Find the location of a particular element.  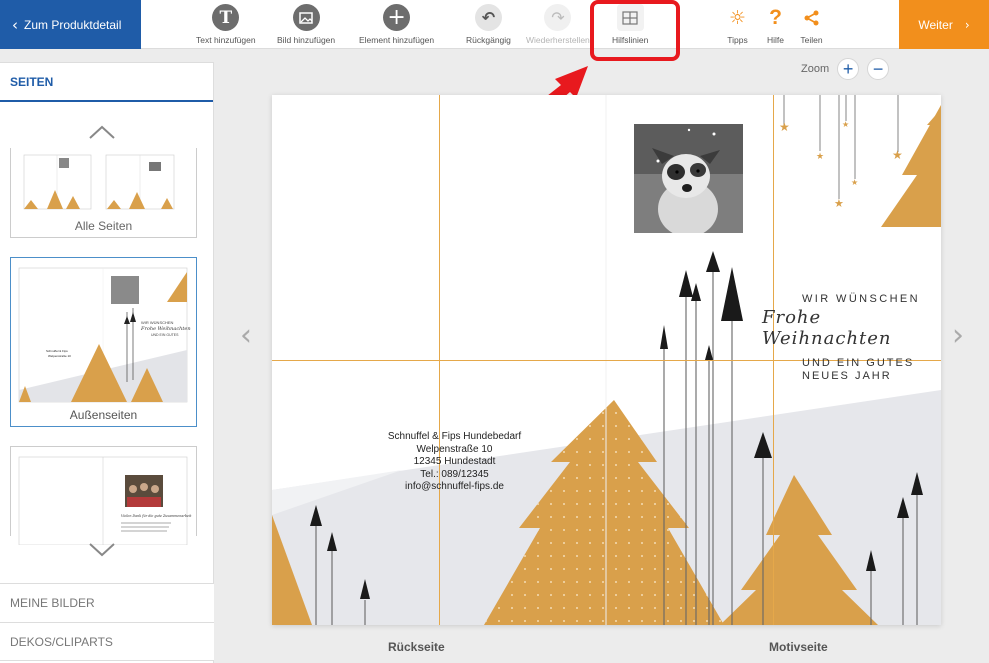

add-image-button: Bild hinzufügen is located at coordinates (306, 24).